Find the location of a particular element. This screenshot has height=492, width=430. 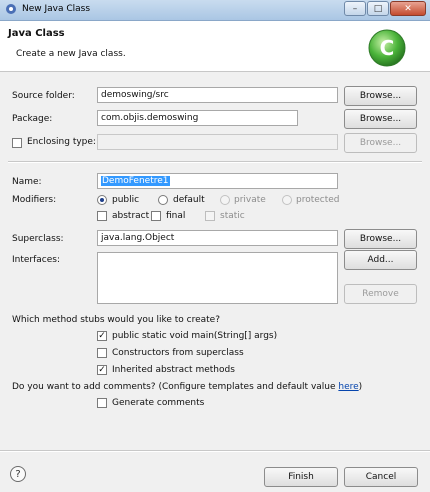

interfaces-label: Interfaces: is located at coordinates (36, 260).